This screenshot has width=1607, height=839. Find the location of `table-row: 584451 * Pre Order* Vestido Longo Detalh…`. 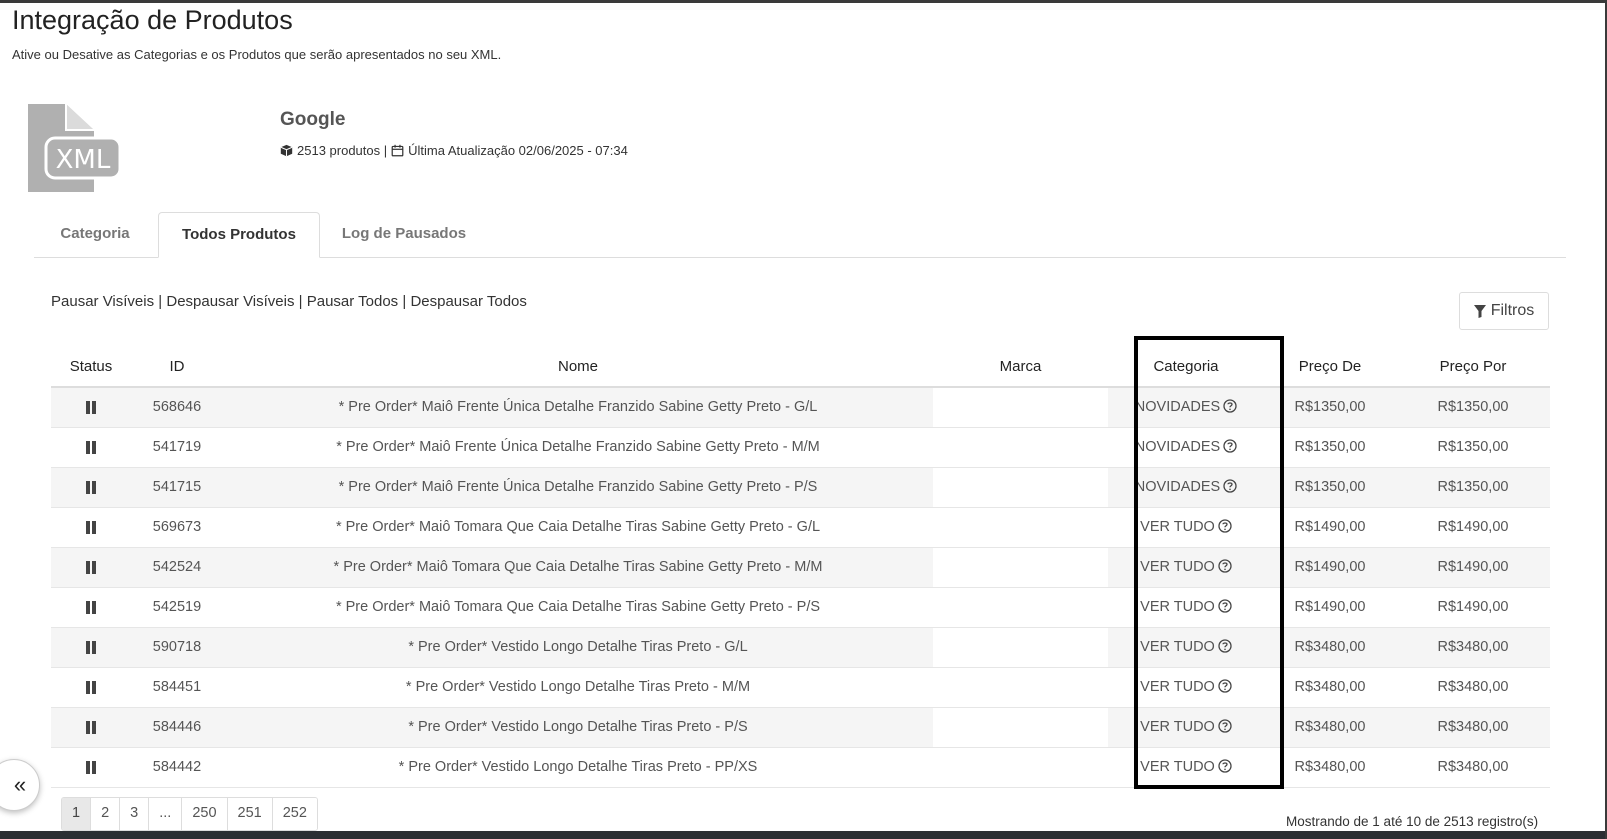

table-row: 584451 * Pre Order* Vestido Longo Detalh… is located at coordinates (800, 687).